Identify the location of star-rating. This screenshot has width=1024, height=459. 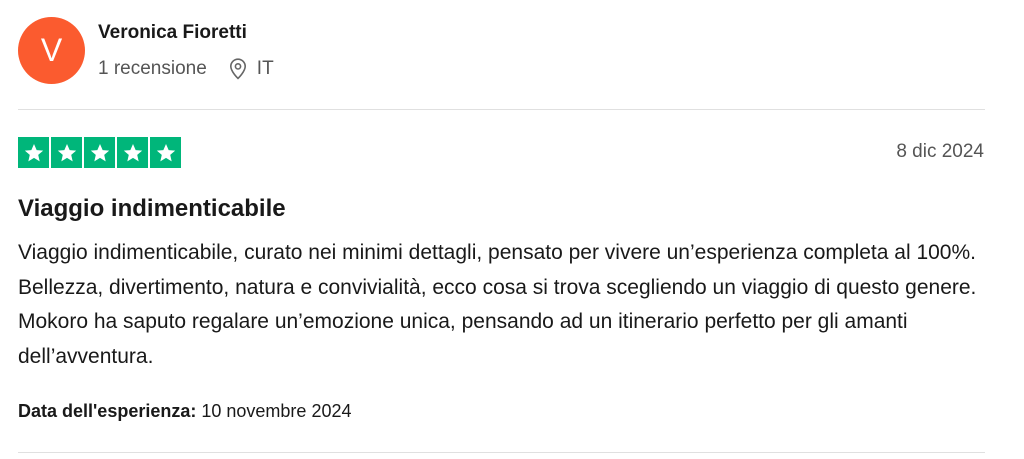
(99, 152).